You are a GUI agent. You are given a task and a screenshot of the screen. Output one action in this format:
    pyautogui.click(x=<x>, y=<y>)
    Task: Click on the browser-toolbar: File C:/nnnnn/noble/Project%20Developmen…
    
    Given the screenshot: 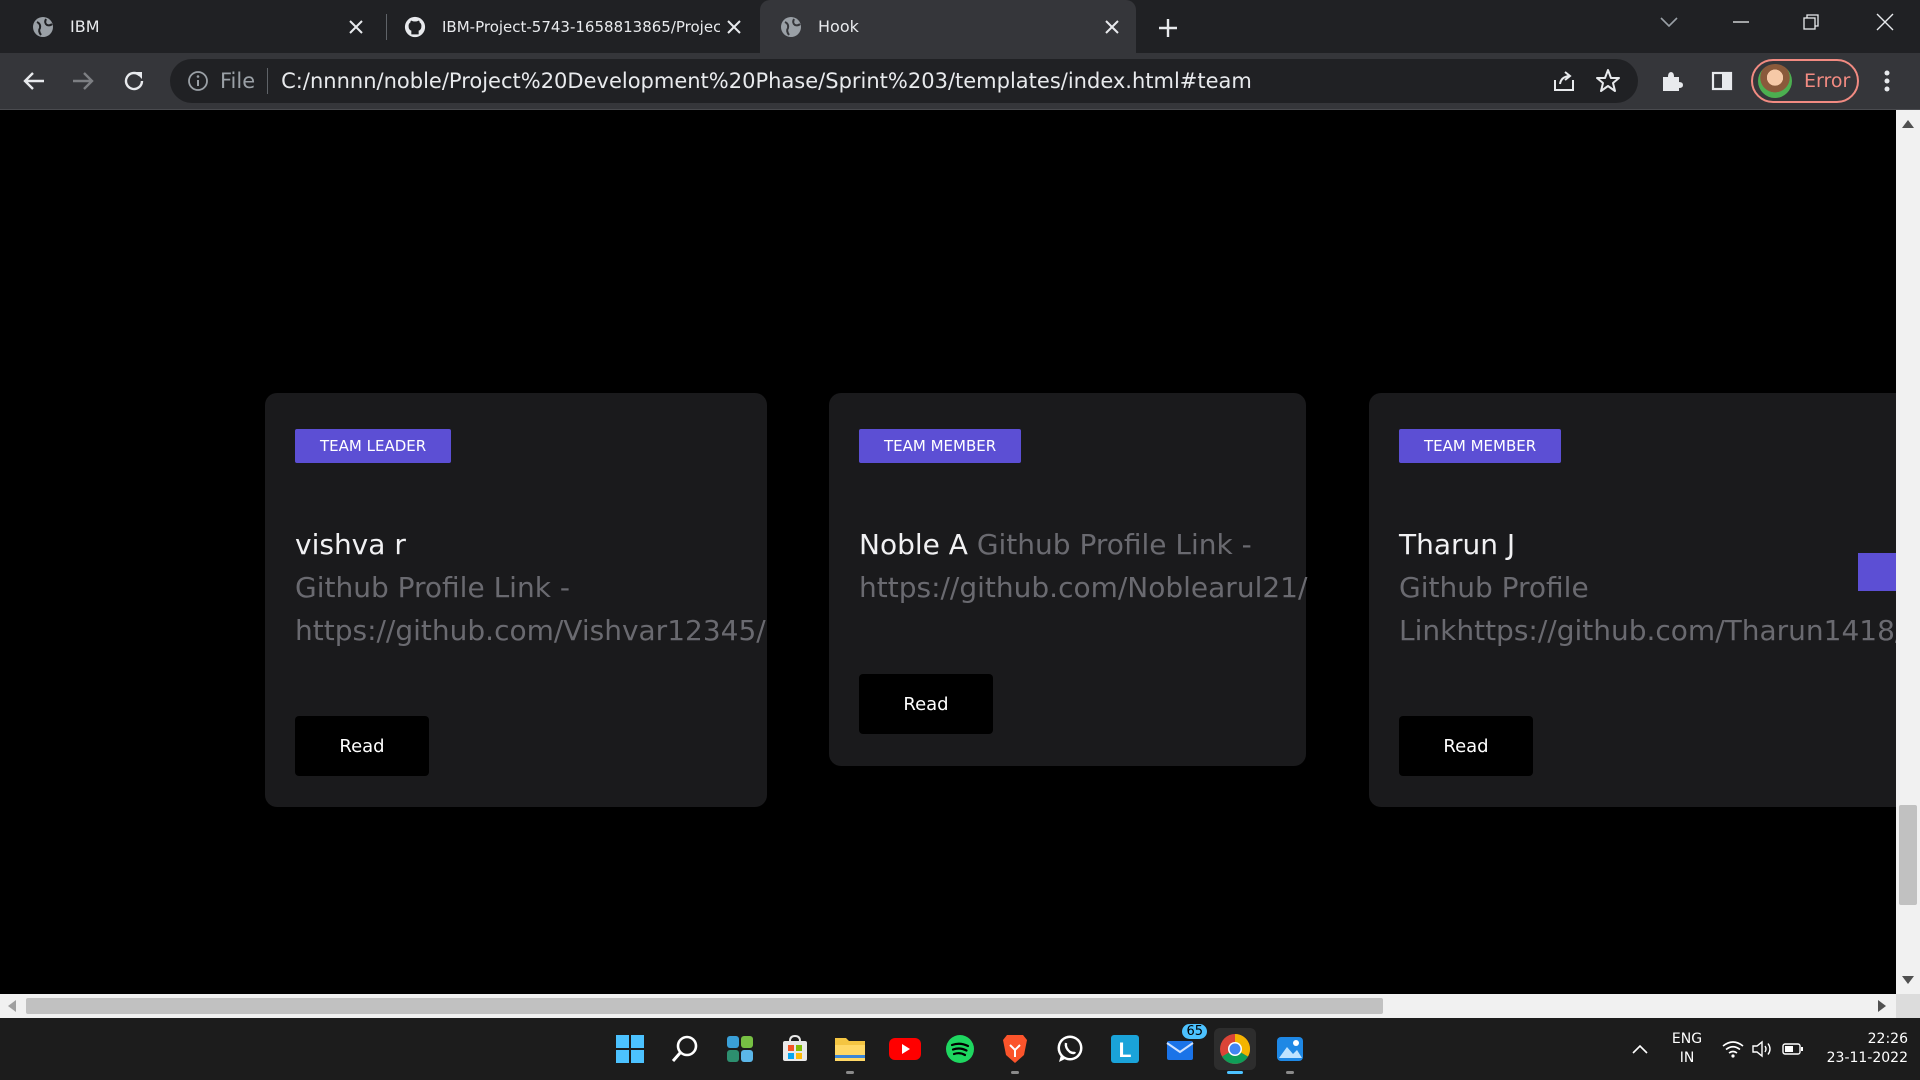 What is the action you would take?
    pyautogui.click(x=960, y=81)
    